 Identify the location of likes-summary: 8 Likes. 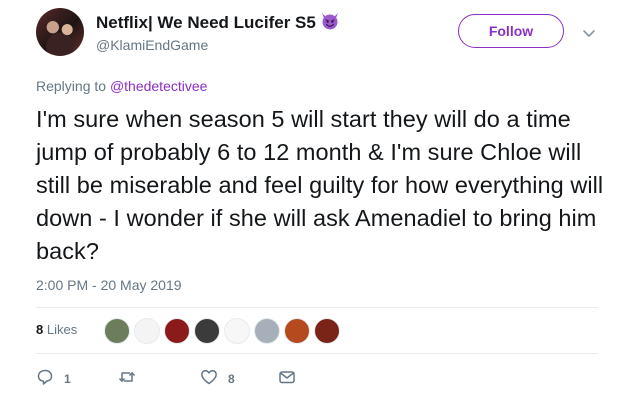
(56, 329).